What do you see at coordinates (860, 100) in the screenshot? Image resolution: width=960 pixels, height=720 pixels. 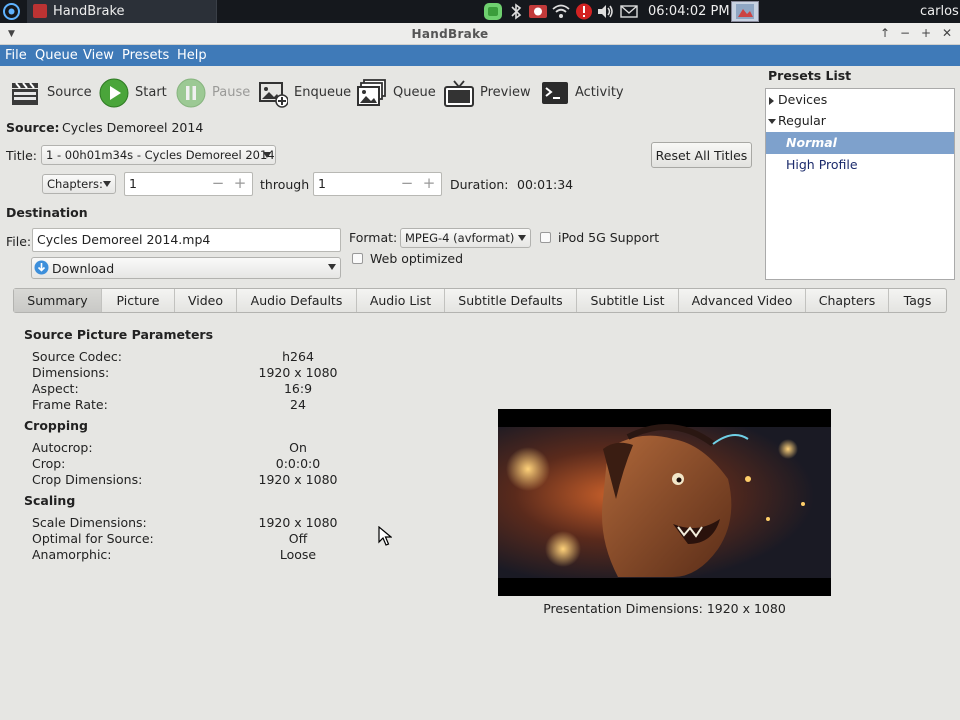 I see `preset-group-devices: Devices` at bounding box center [860, 100].